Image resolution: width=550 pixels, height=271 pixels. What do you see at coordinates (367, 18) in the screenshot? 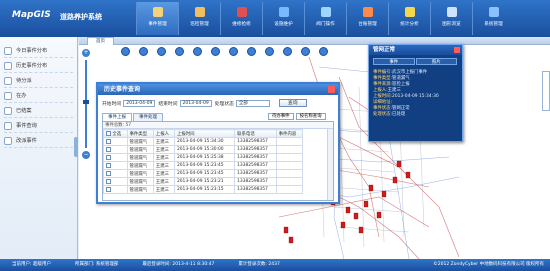
I see `nav-item-5: 台账管理` at bounding box center [367, 18].